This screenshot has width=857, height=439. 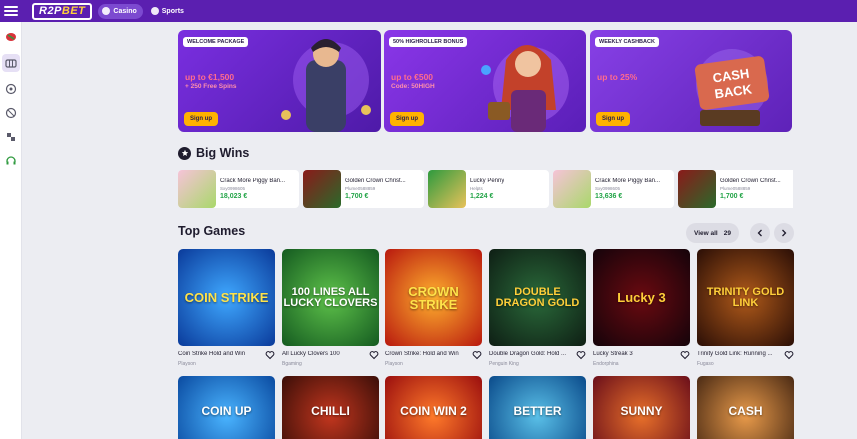 I want to click on menu-icon, so click(x=11, y=11).